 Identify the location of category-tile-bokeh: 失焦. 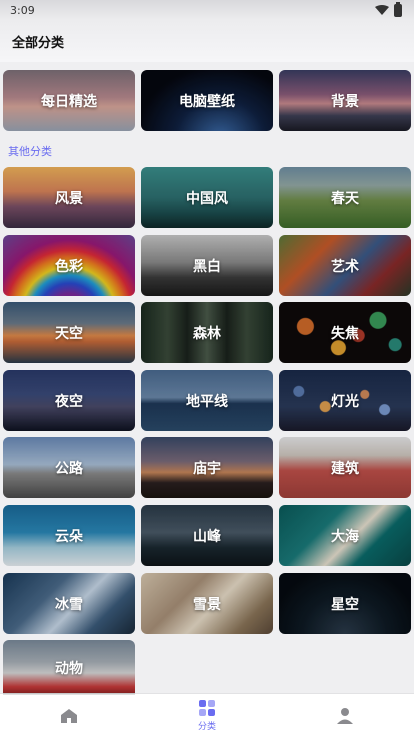
(345, 332).